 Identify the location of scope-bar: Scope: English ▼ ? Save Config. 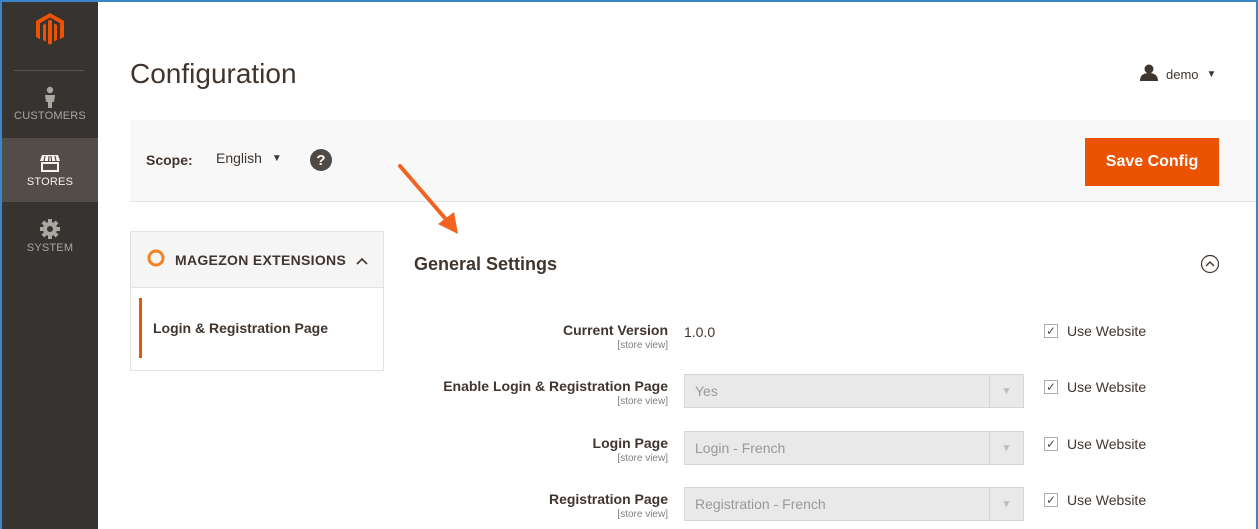
(693, 161).